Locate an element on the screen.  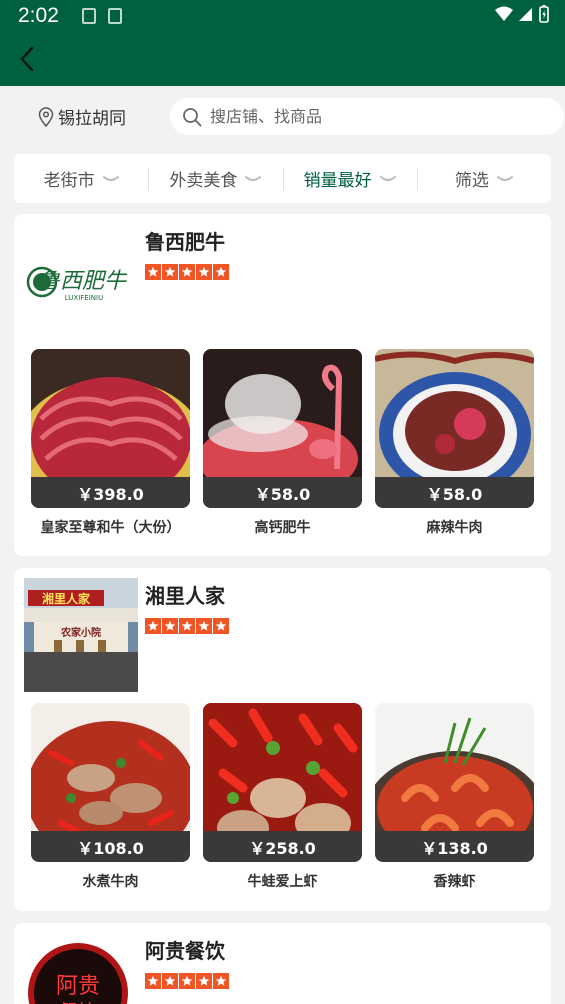
shop-name: 湘里人家 is located at coordinates (185, 594).